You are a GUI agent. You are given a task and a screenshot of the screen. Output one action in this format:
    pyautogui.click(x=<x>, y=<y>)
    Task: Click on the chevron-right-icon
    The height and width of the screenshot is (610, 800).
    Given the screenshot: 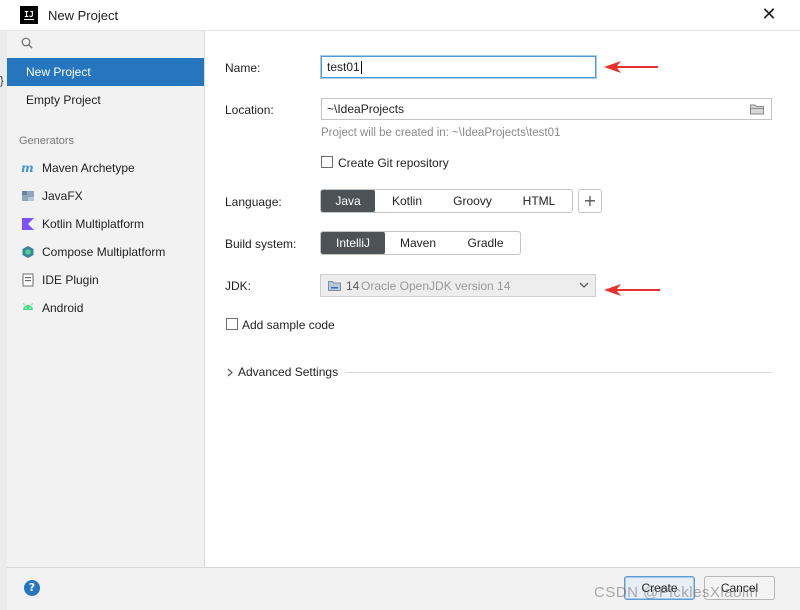 What is the action you would take?
    pyautogui.click(x=230, y=372)
    